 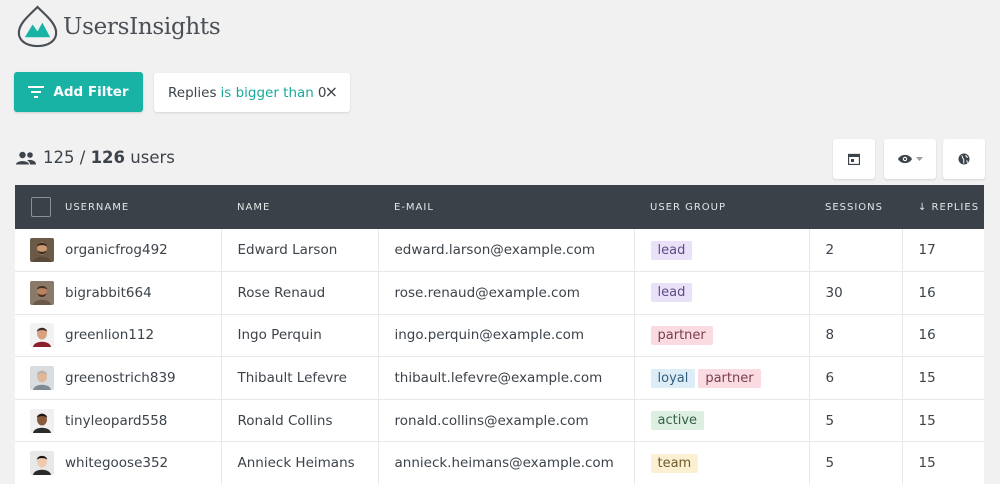 What do you see at coordinates (856, 336) in the screenshot?
I see `sessions-cell: 8` at bounding box center [856, 336].